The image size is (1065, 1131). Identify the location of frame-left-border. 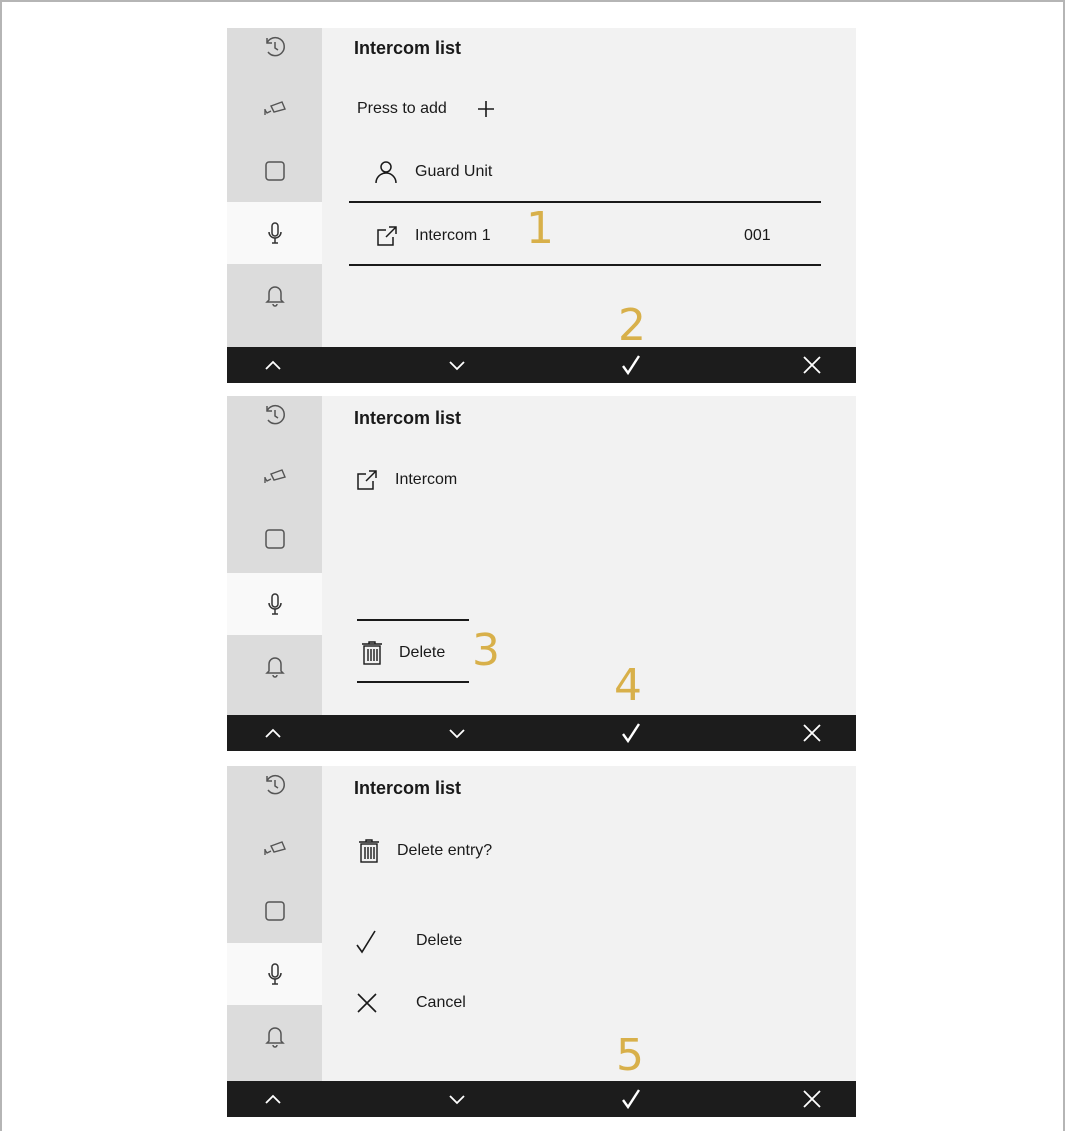
(1, 565).